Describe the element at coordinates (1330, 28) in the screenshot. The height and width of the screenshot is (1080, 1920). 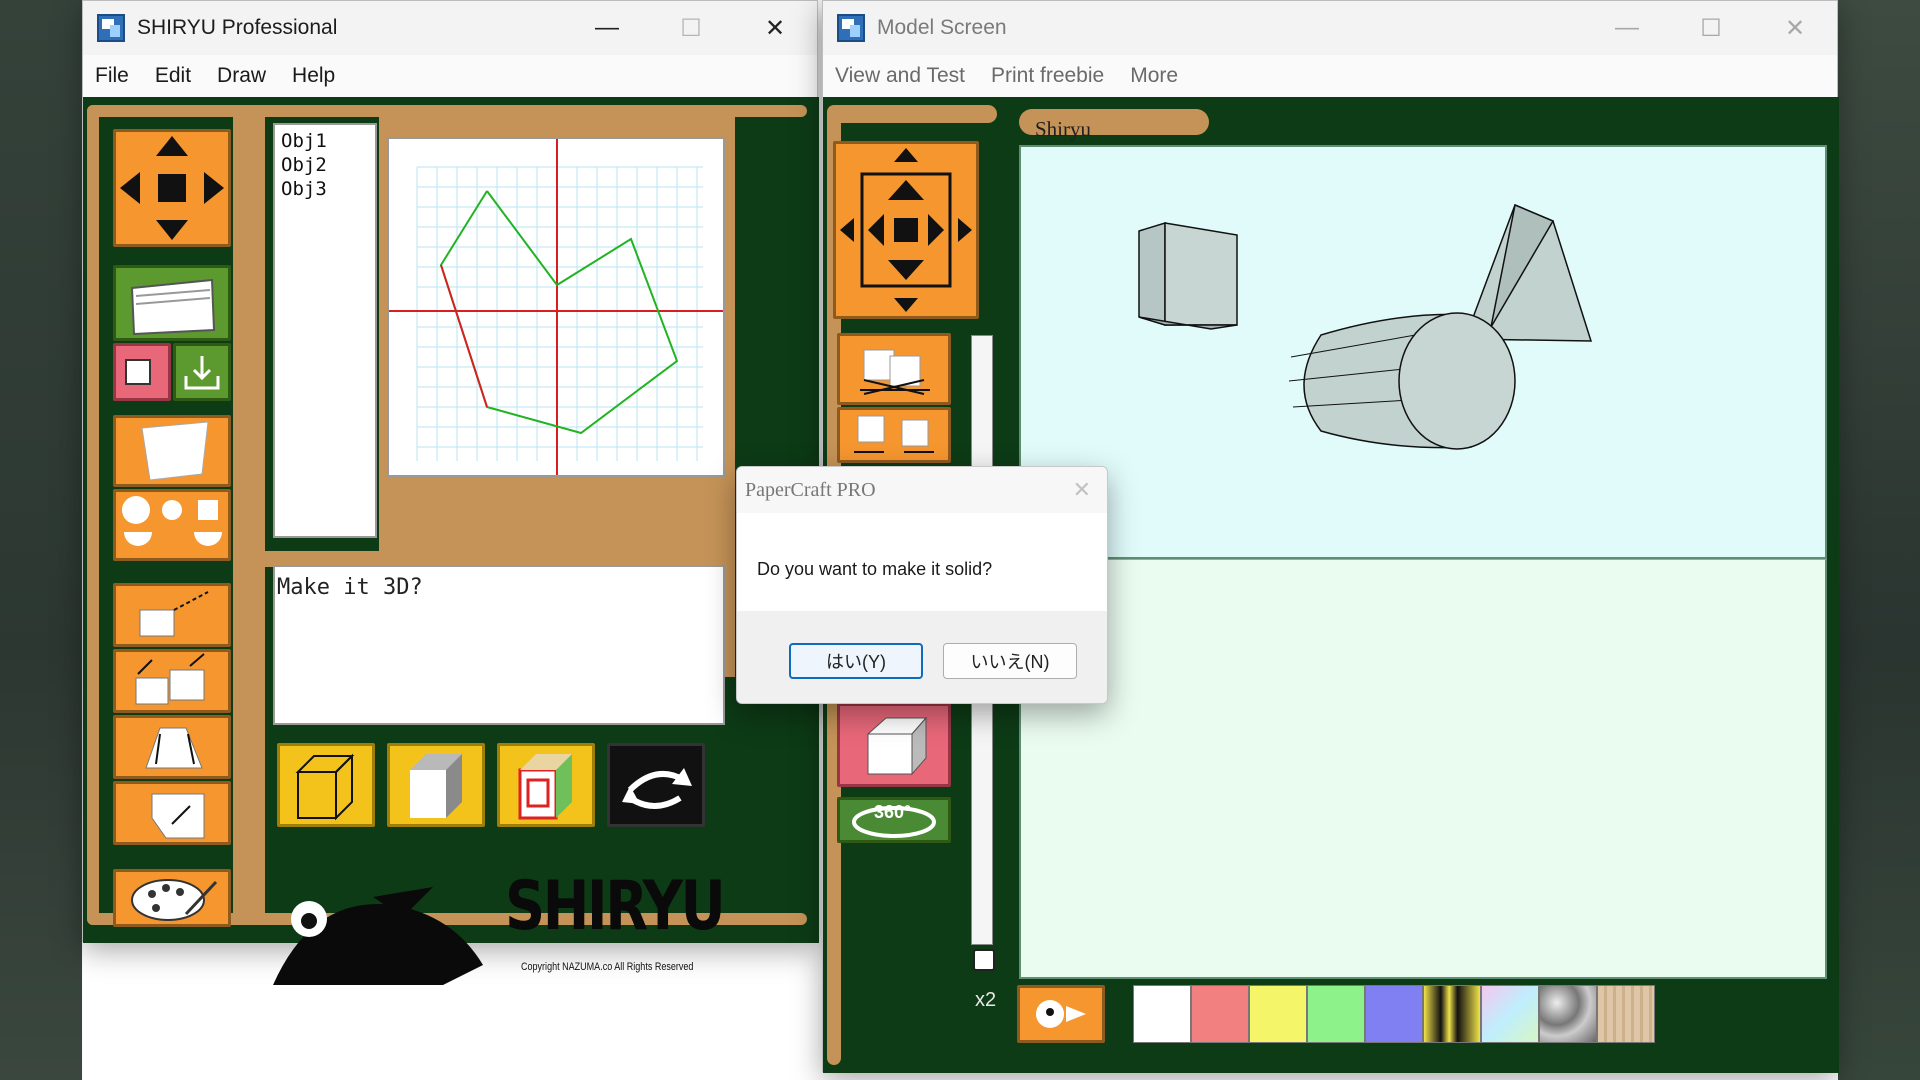
I see `model-titlebar: Model Screen — ☐ ✕` at that location.